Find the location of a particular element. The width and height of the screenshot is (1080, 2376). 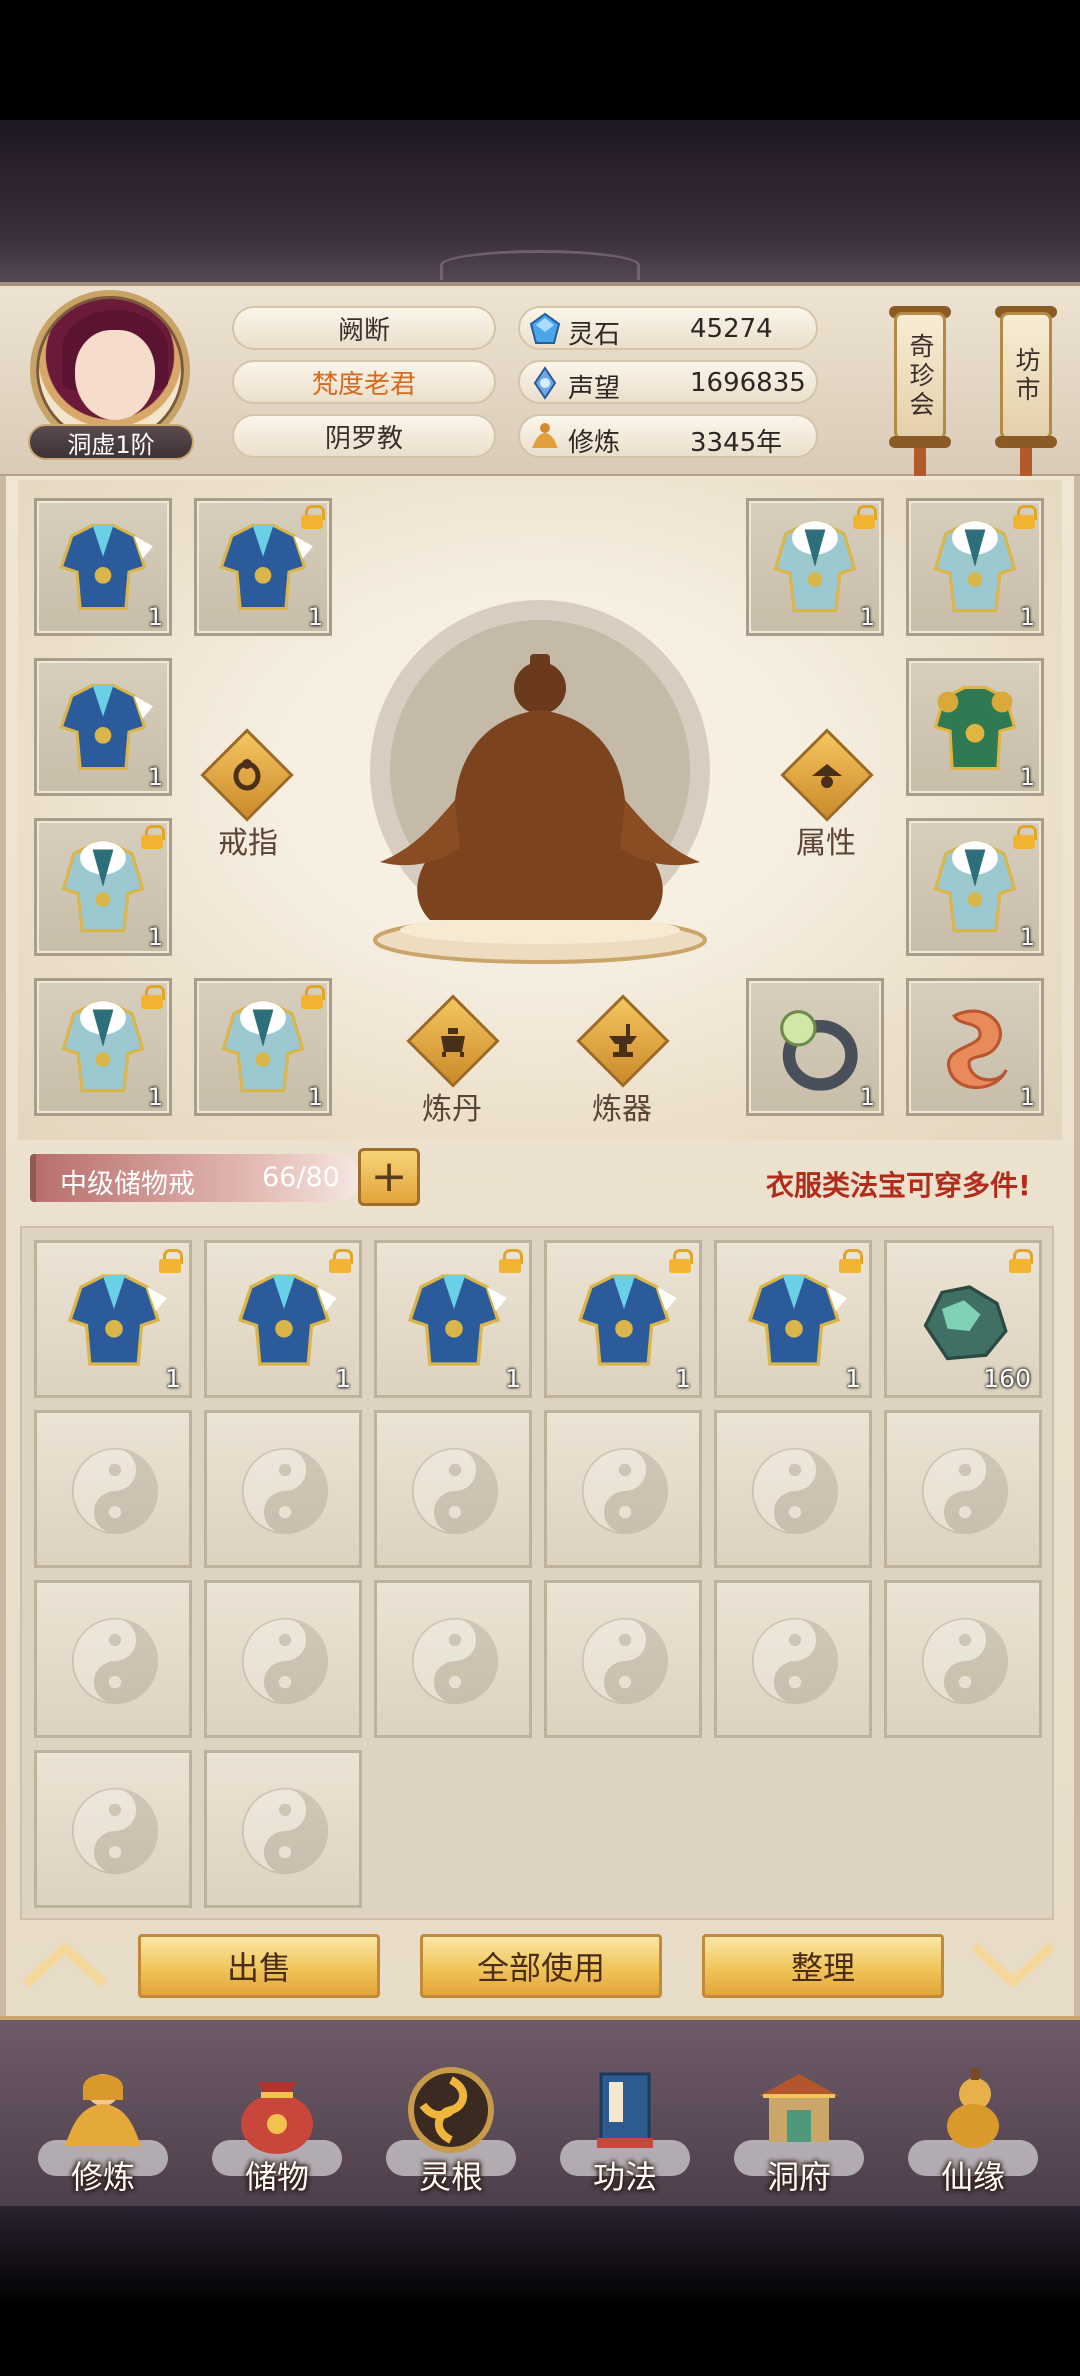

sell-button: 出售 is located at coordinates (259, 1966).